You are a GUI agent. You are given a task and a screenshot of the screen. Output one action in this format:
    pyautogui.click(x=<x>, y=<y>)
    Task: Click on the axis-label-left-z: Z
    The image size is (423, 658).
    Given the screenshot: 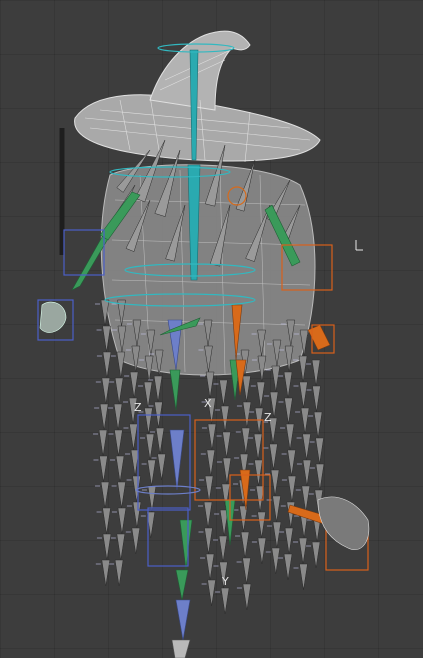 What is the action you would take?
    pyautogui.click(x=138, y=407)
    